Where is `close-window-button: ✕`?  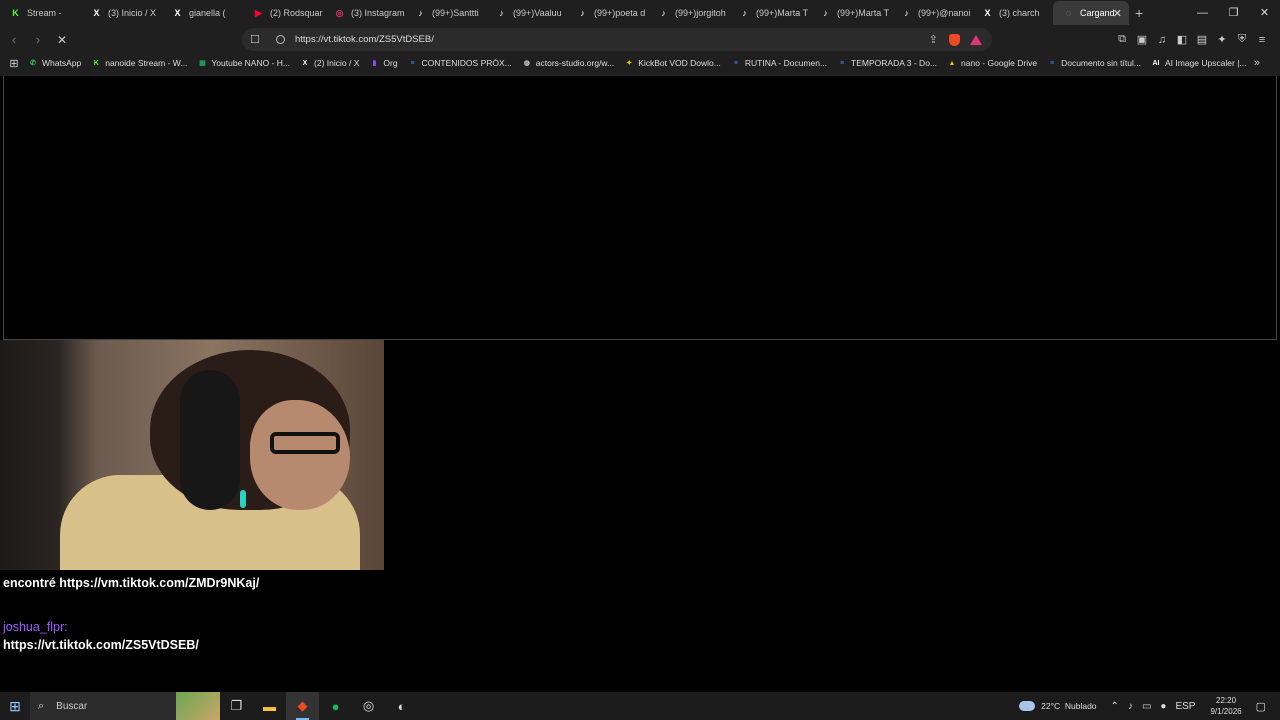
close-window-button: ✕ is located at coordinates (1264, 13).